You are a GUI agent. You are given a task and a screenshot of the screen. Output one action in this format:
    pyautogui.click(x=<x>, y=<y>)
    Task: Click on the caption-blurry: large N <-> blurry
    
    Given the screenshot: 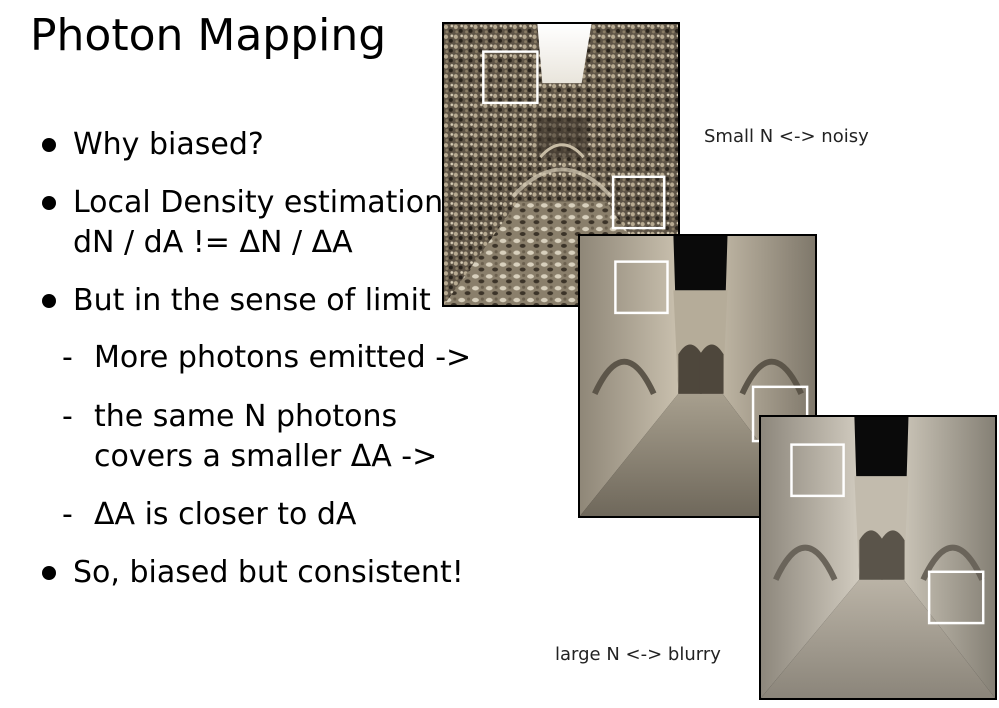 What is the action you would take?
    pyautogui.click(x=638, y=654)
    